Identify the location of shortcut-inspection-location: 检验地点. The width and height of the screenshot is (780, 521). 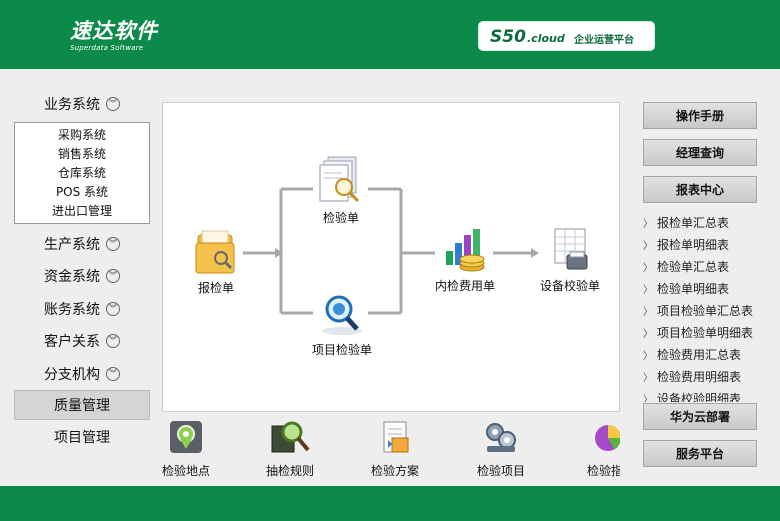
(190, 449).